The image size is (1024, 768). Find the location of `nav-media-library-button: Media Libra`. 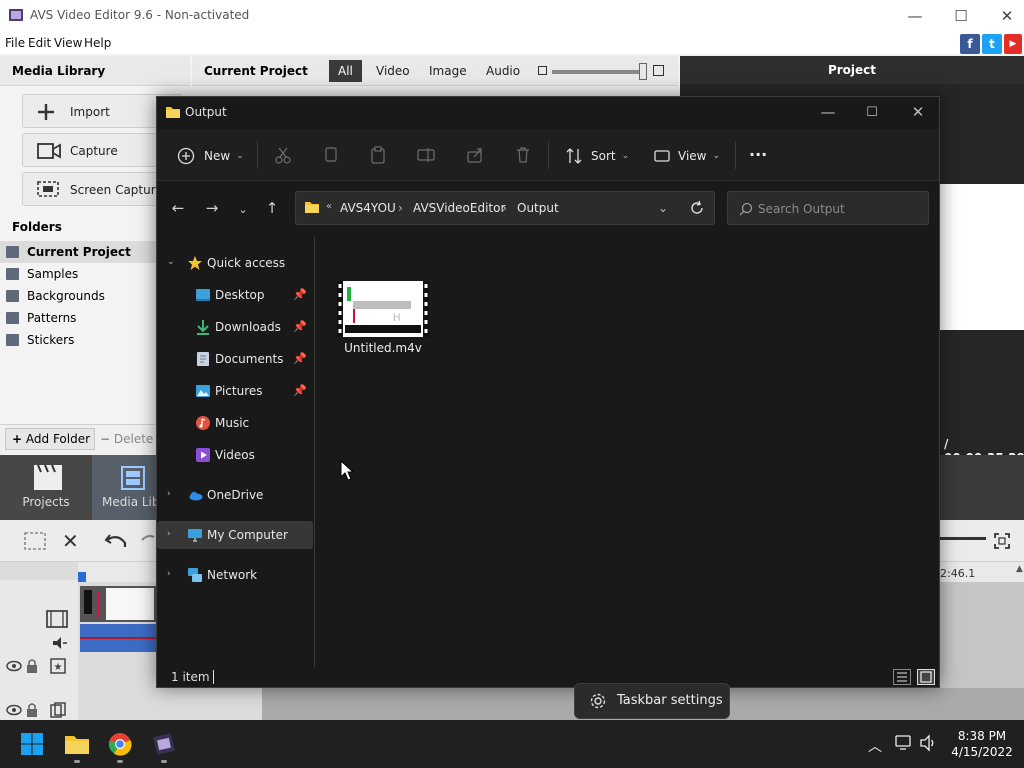

nav-media-library-button: Media Libra is located at coordinates (132, 487).